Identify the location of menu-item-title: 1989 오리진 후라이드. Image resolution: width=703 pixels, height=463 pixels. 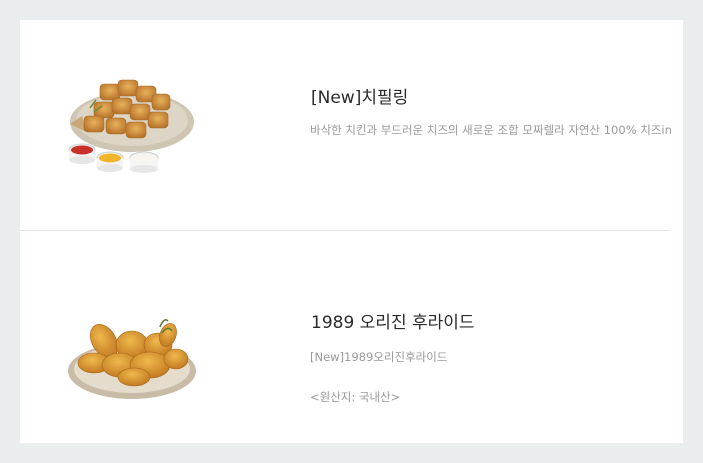
(393, 320).